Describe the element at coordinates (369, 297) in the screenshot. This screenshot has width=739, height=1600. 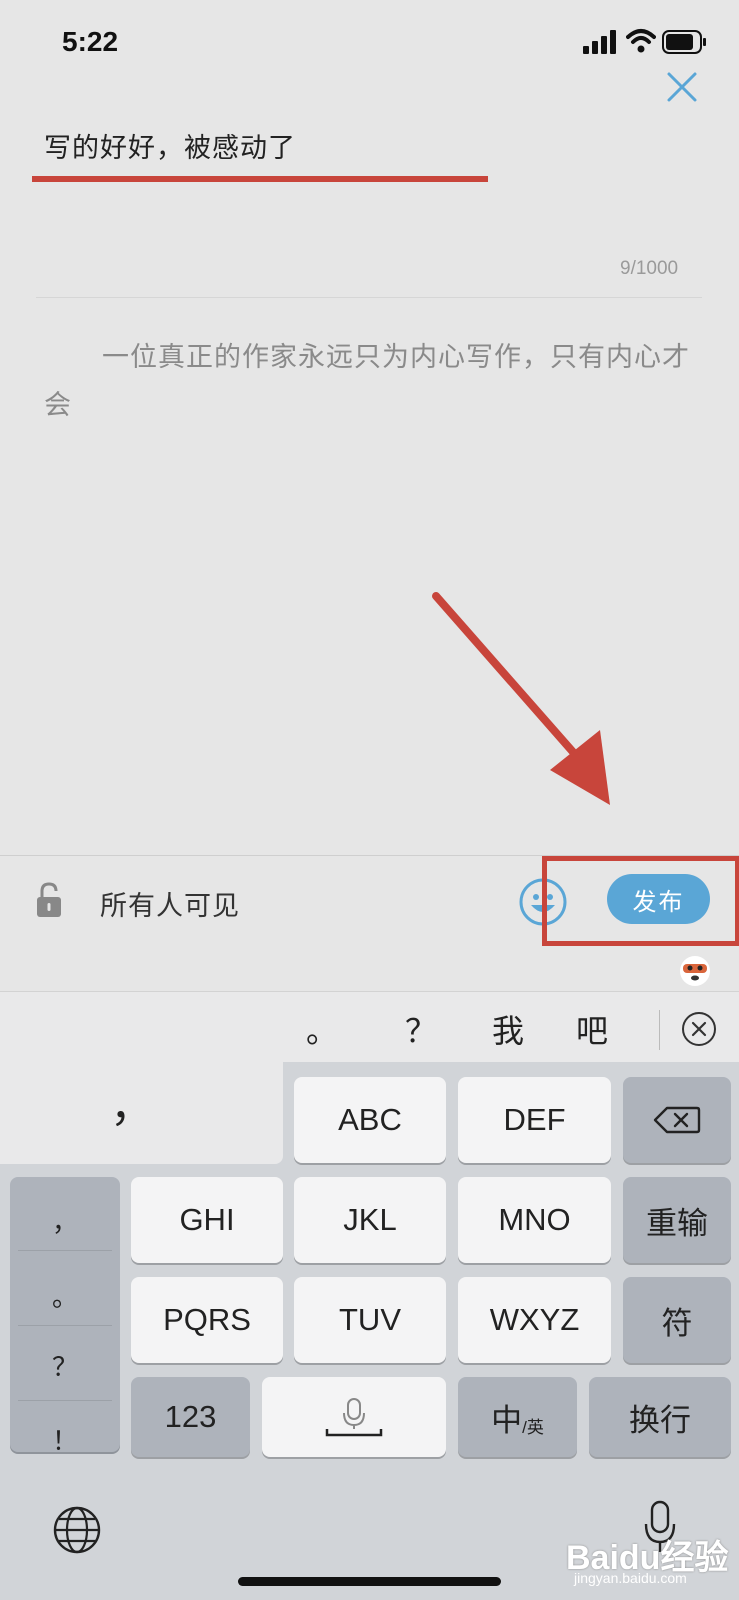
I see `divider` at that location.